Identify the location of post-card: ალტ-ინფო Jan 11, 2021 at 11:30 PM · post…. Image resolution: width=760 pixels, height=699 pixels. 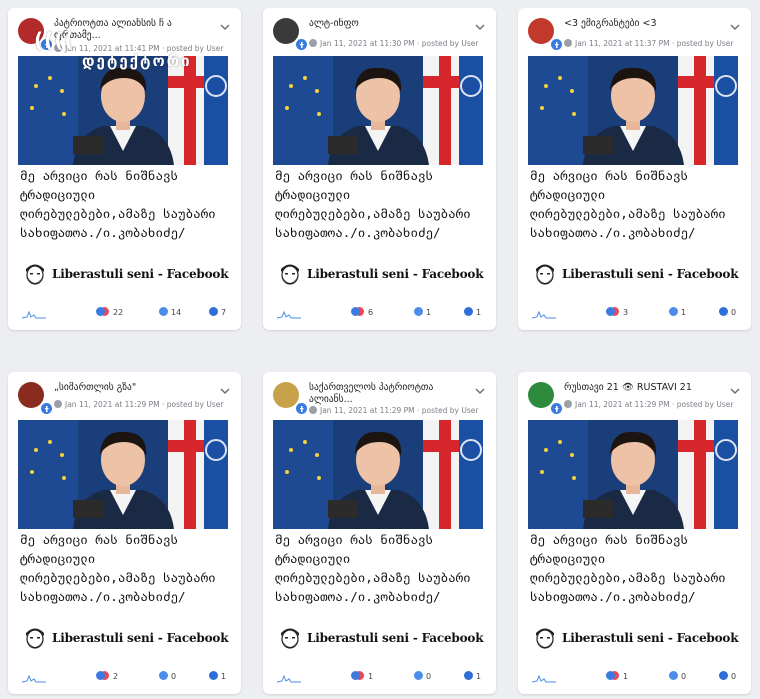
(379, 169).